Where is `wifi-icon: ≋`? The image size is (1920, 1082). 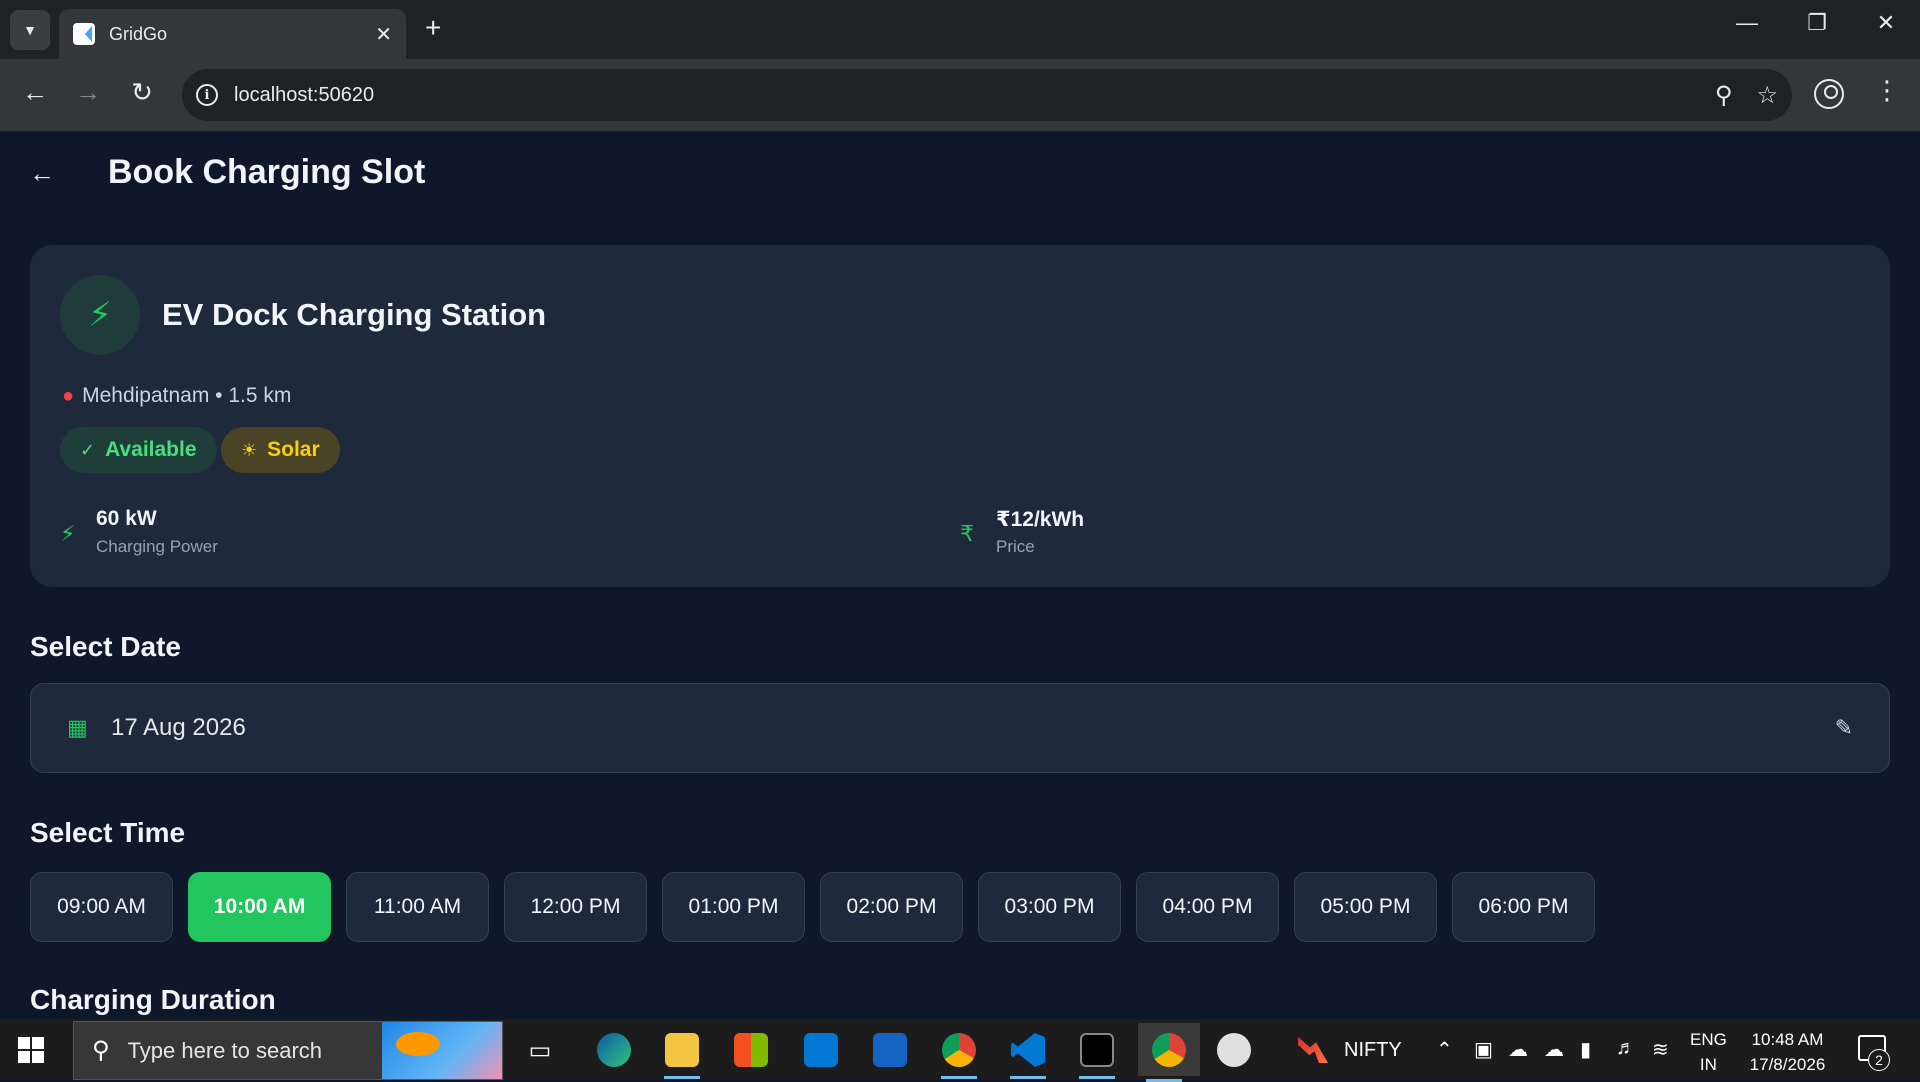 wifi-icon: ≋ is located at coordinates (1660, 1049).